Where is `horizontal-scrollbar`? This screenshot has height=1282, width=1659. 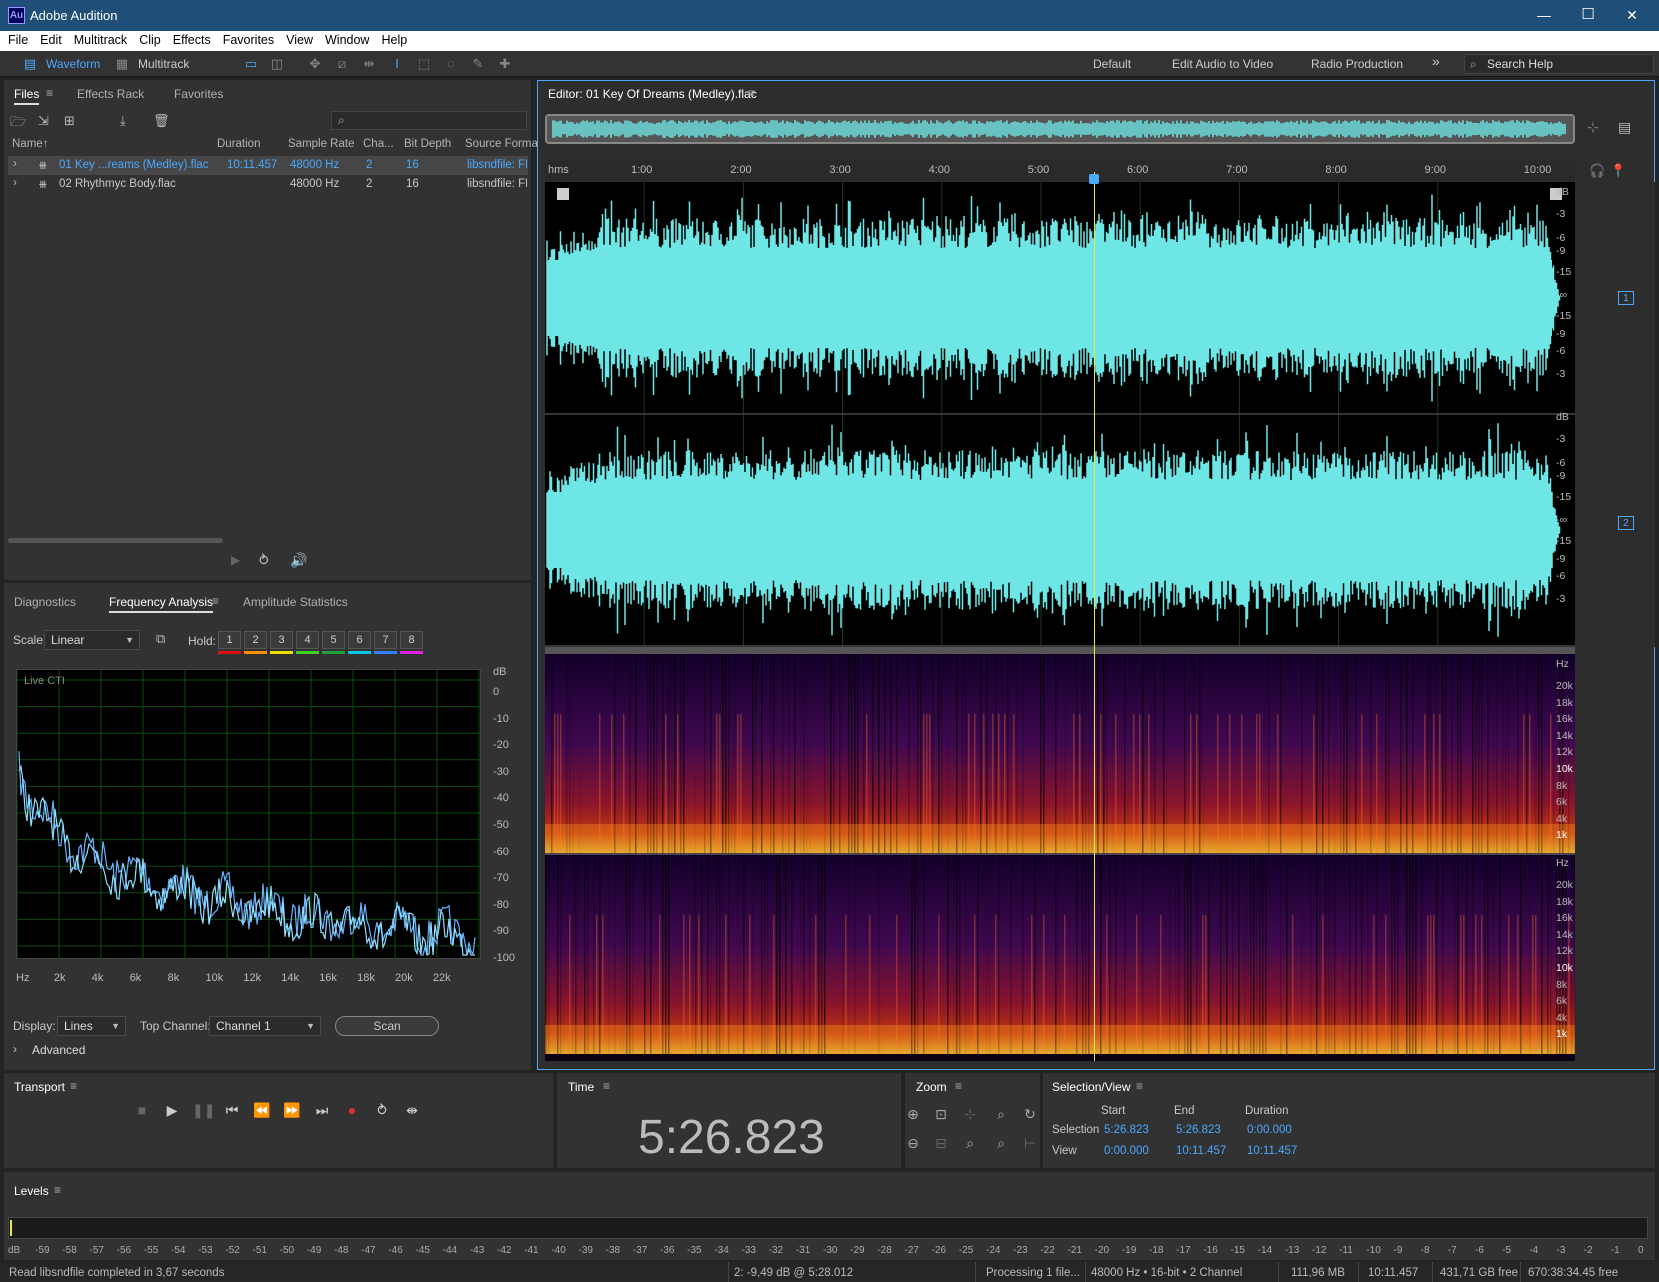
horizontal-scrollbar is located at coordinates (115, 540).